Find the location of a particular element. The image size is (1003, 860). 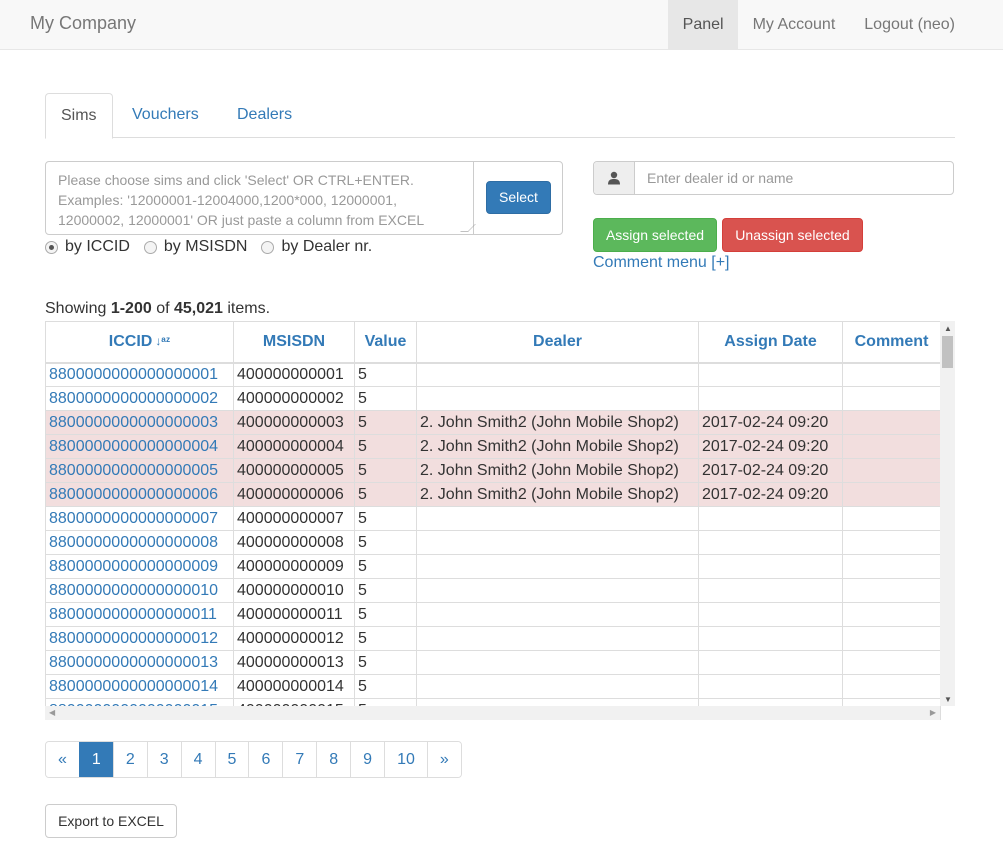

column-header-assign-date: Assign Date is located at coordinates (770, 342).